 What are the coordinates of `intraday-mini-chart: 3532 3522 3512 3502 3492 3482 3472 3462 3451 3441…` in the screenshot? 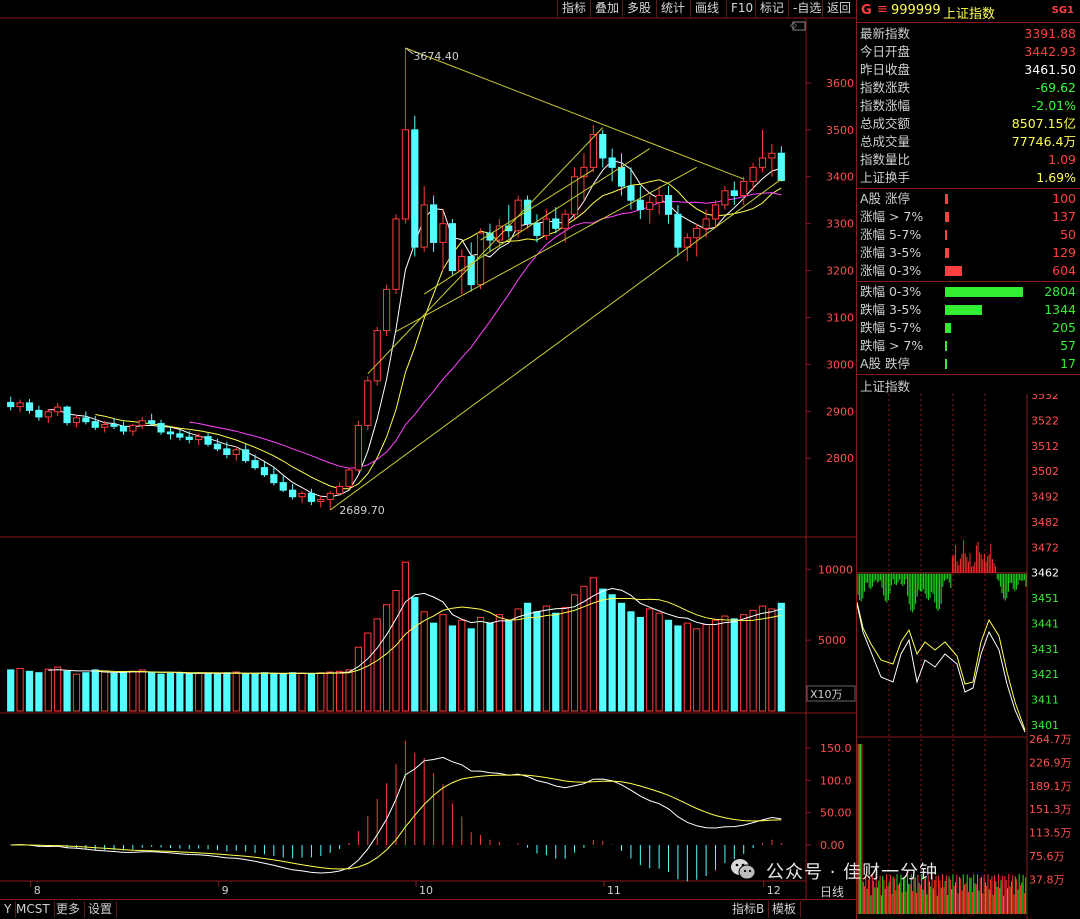 It's located at (968, 656).